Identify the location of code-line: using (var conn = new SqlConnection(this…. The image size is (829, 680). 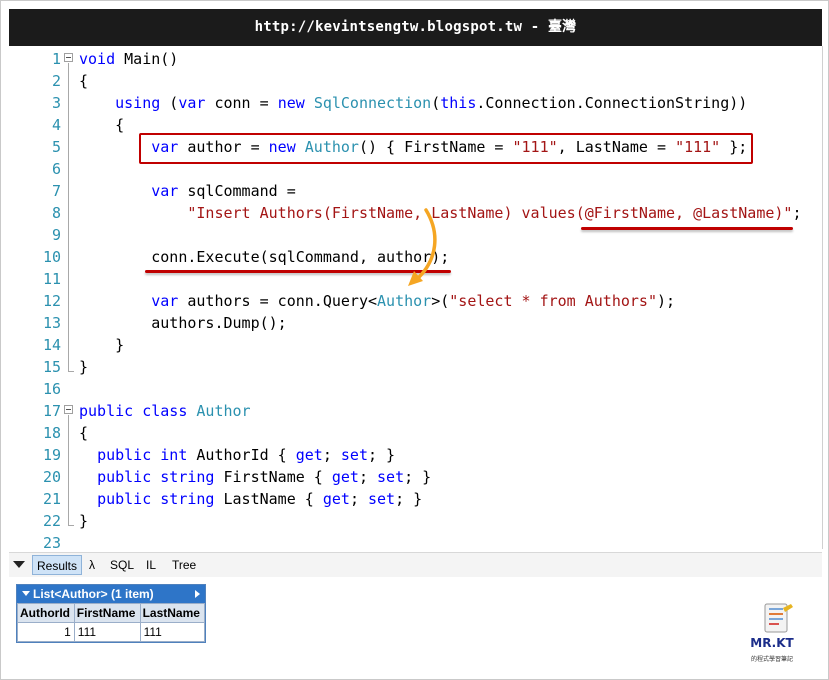
(413, 103).